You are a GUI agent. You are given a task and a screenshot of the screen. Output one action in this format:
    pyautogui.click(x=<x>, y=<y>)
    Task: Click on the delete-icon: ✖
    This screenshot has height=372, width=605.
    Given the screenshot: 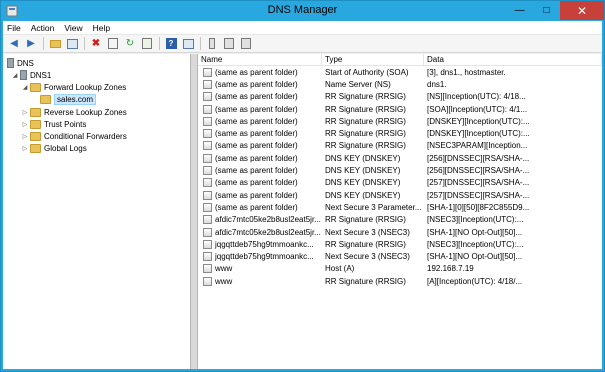 What is the action you would take?
    pyautogui.click(x=96, y=44)
    